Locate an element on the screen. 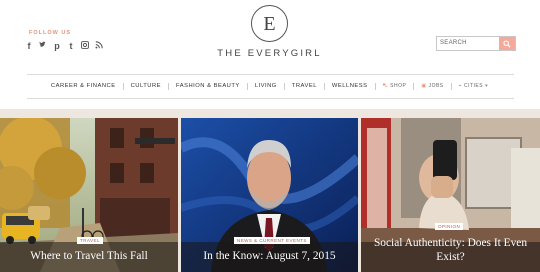 This screenshot has height=272, width=540. nav-living: LIVING is located at coordinates (266, 86).